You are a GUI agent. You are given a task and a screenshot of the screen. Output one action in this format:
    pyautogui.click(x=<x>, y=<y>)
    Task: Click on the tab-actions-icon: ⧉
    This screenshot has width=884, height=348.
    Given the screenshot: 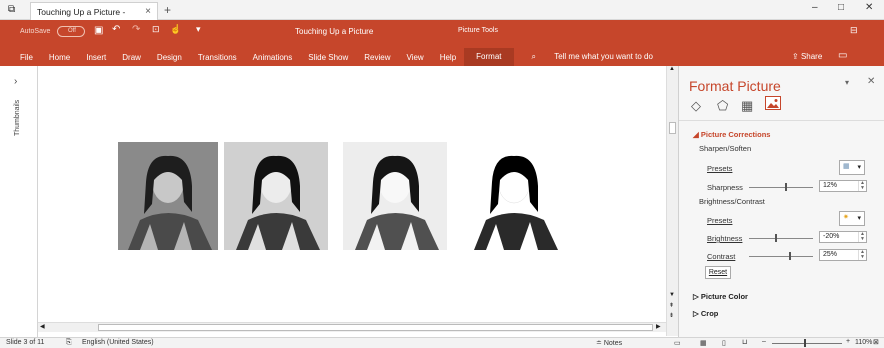 What is the action you would take?
    pyautogui.click(x=11, y=9)
    